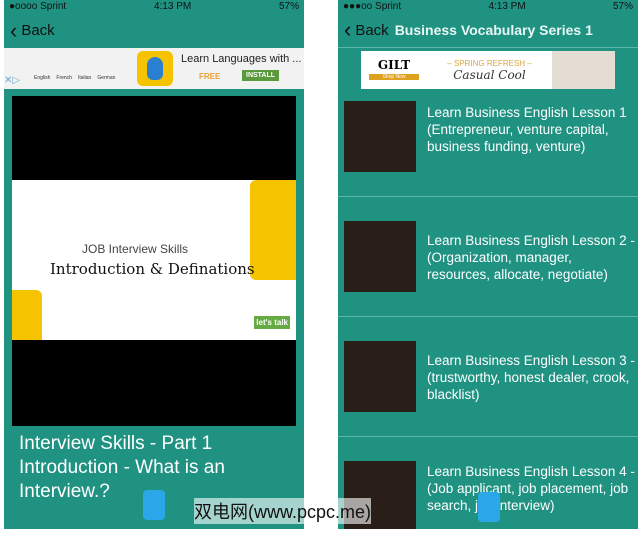 The image size is (640, 534). I want to click on carrier: ●●●oo Sprint, so click(372, 6).